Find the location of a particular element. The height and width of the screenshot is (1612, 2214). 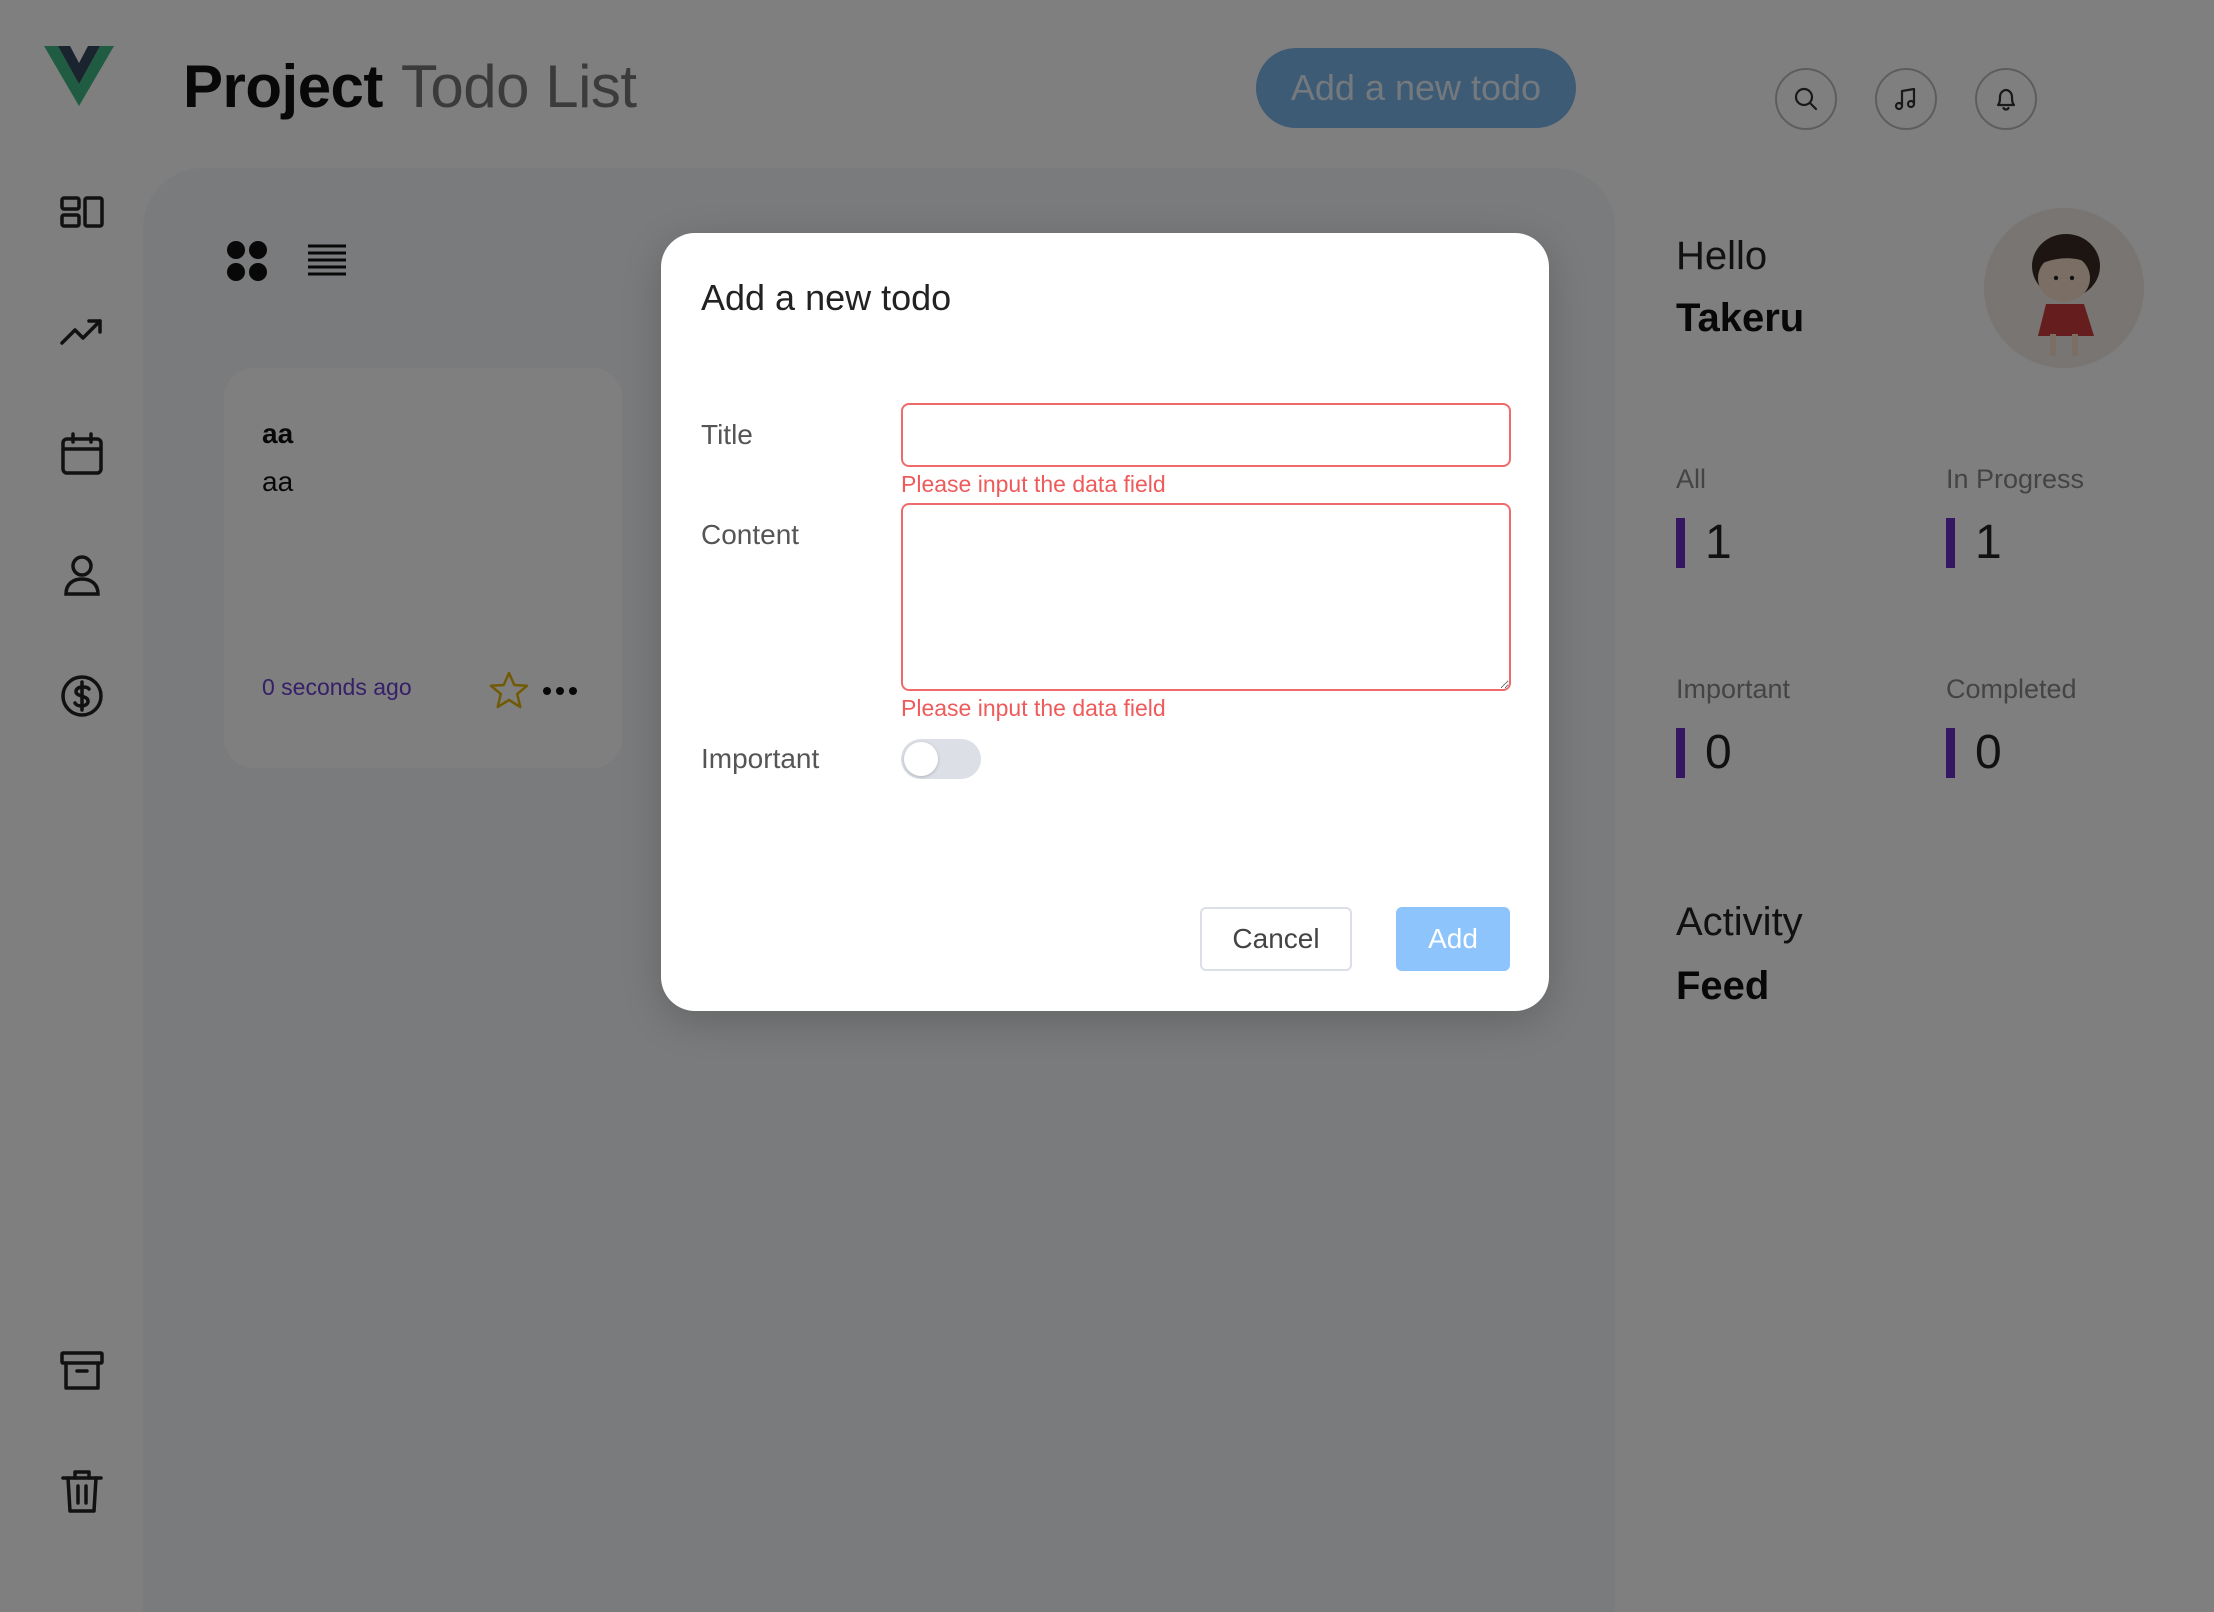

title-input is located at coordinates (1206, 435).